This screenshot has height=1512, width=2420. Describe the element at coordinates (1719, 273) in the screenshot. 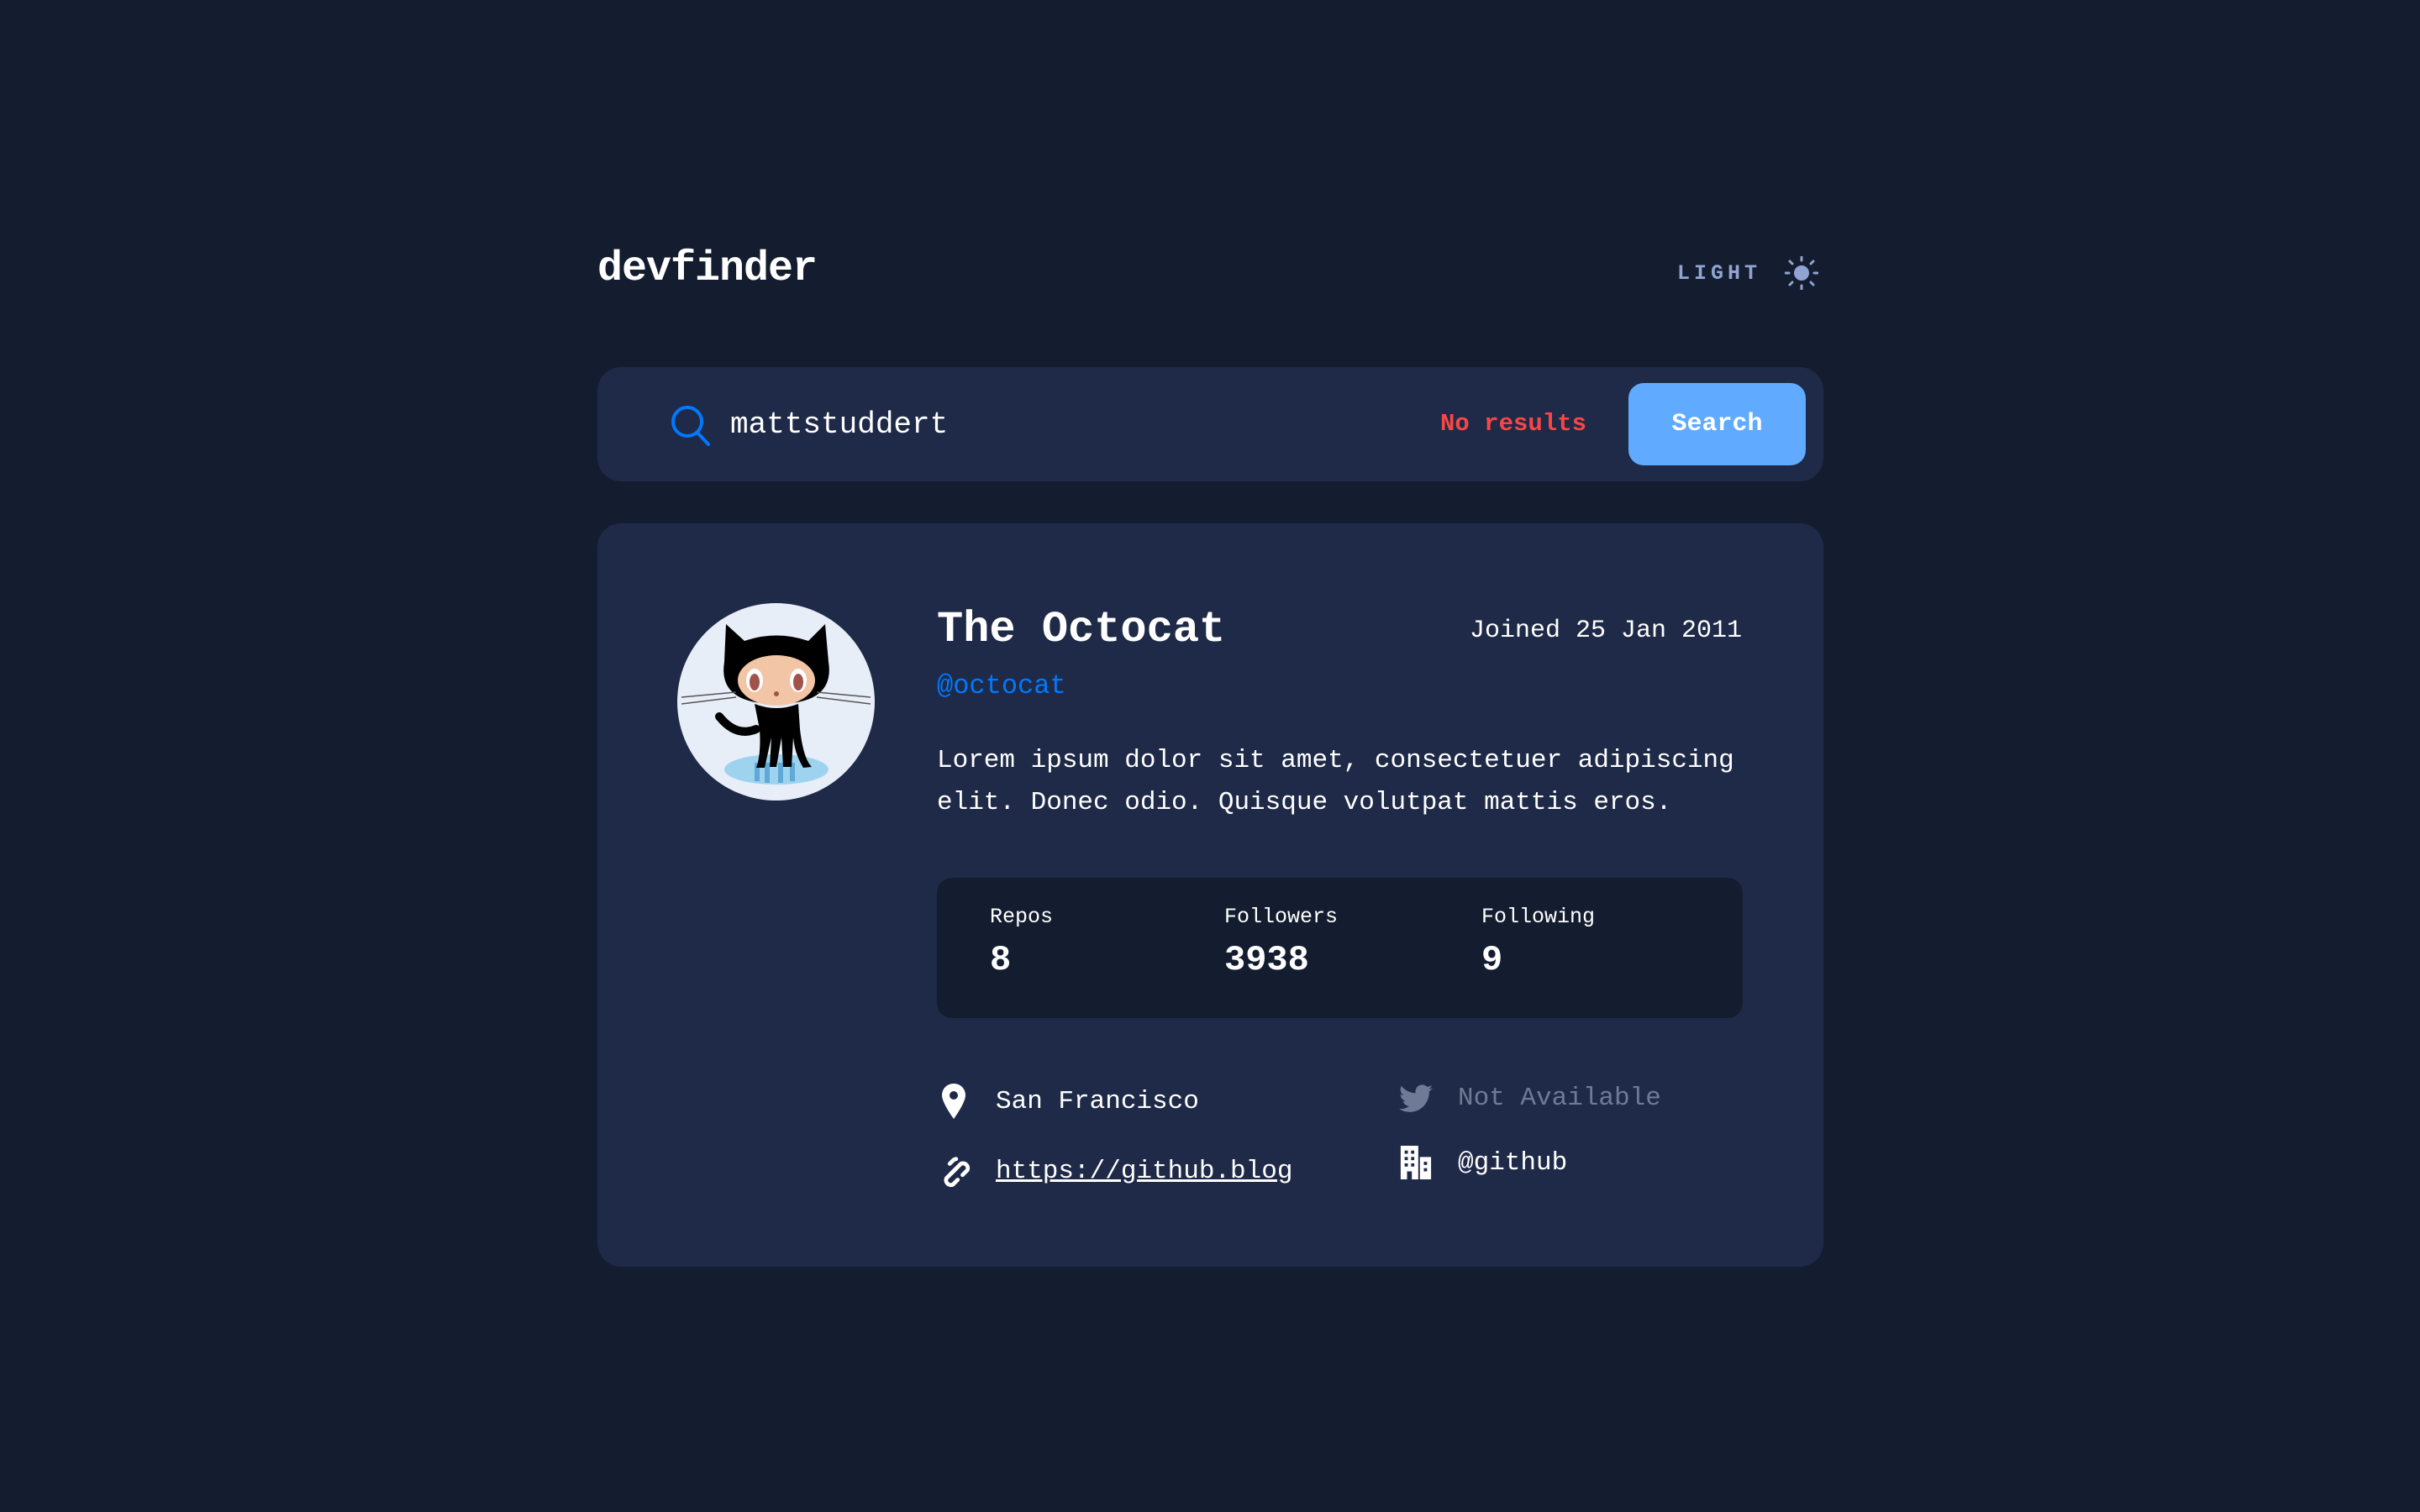

I see `theme-toggle-label: LIGHT` at that location.